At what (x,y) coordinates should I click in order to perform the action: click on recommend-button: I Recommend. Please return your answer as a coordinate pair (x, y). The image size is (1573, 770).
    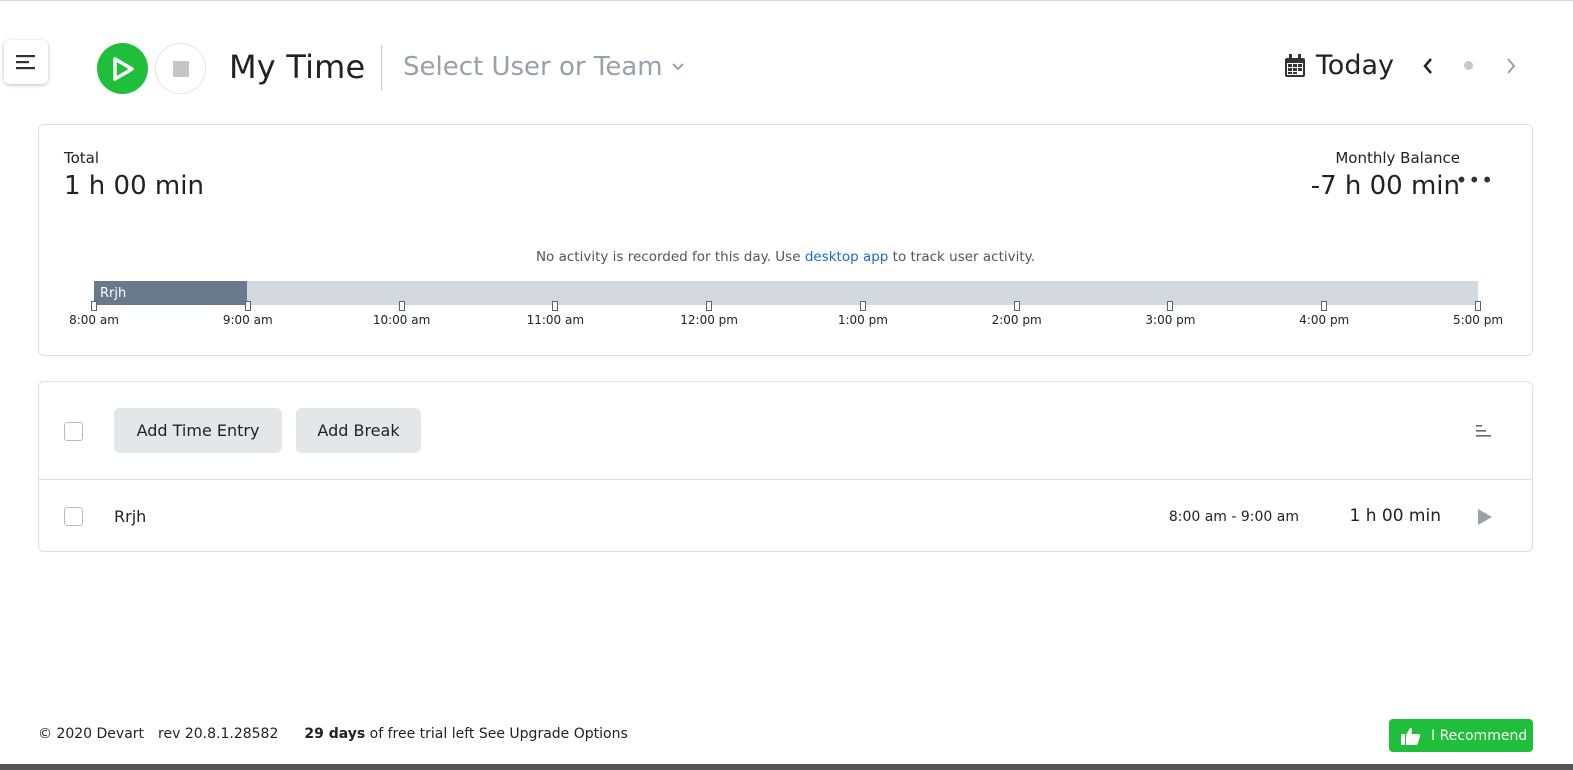
    Looking at the image, I should click on (1461, 735).